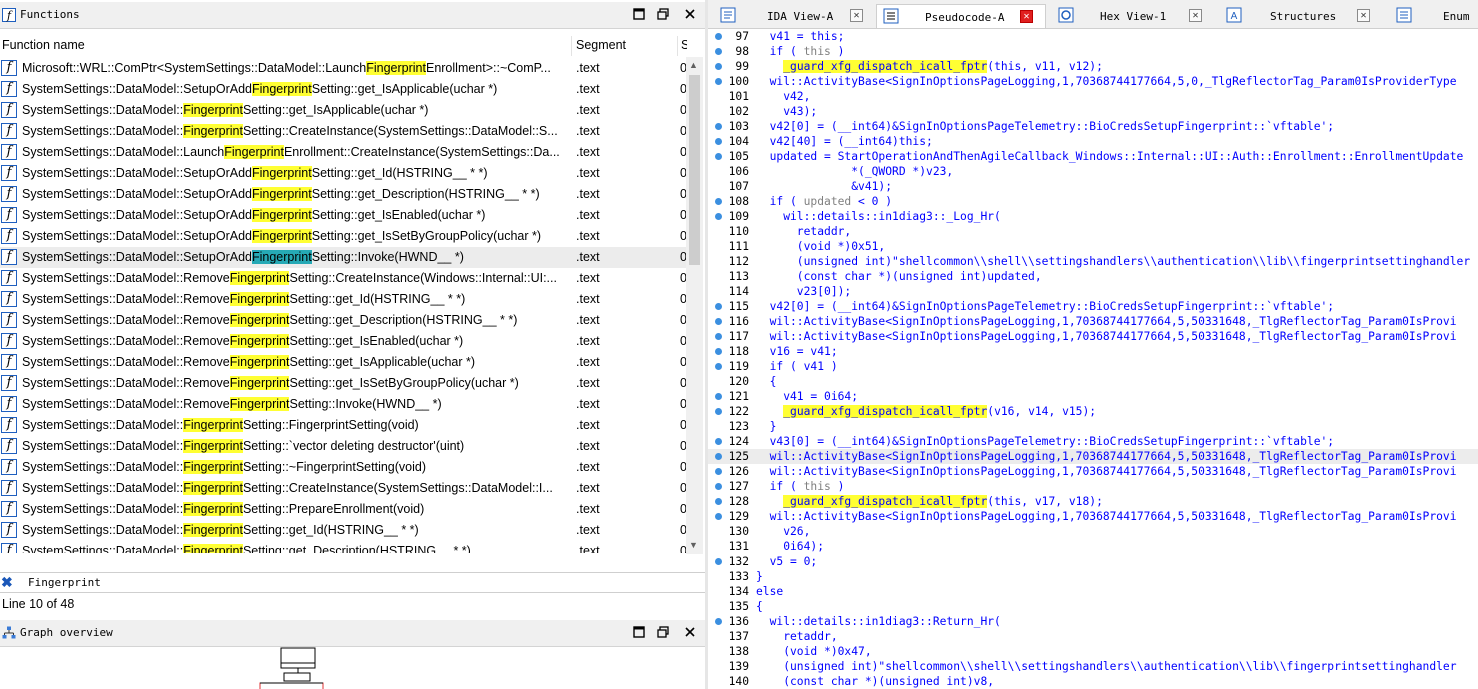  I want to click on functions-scrollbar: ▲ ▼, so click(694, 305).